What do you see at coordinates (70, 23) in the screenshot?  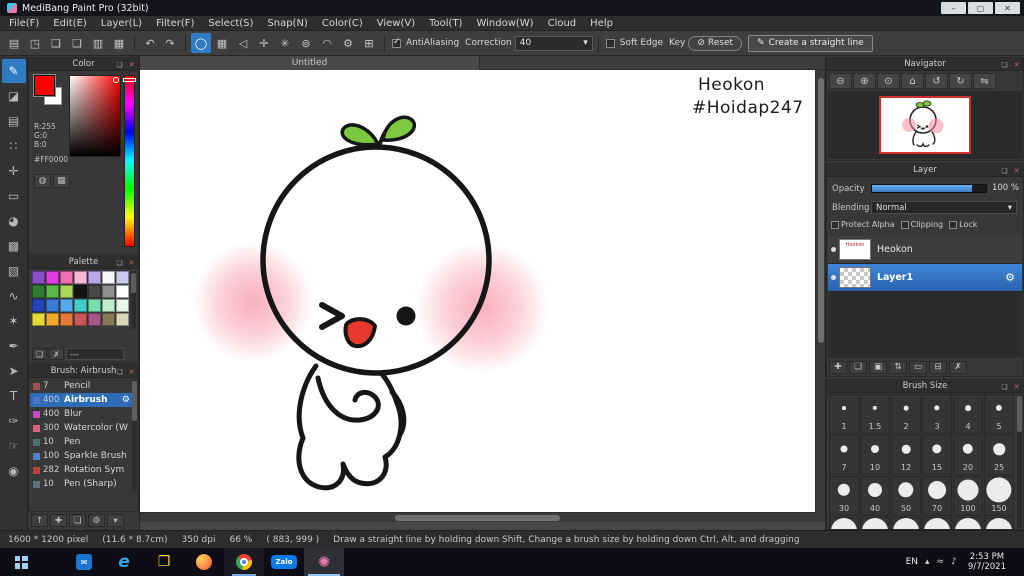 I see `menu-item: Edit(E)` at bounding box center [70, 23].